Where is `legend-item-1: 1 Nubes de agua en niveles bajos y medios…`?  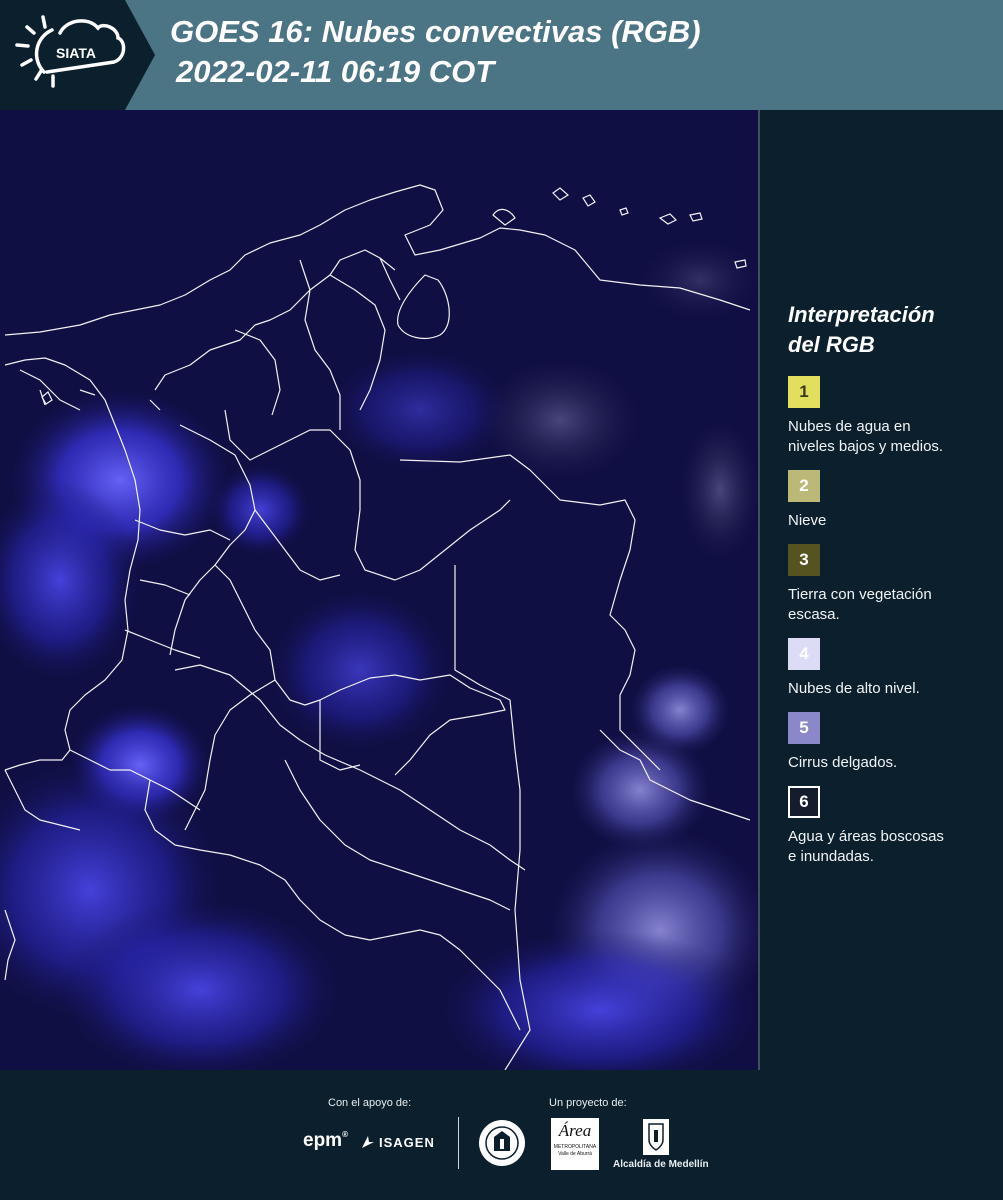
legend-item-1: 1 Nubes de agua en niveles bajos y medios… is located at coordinates (888, 416).